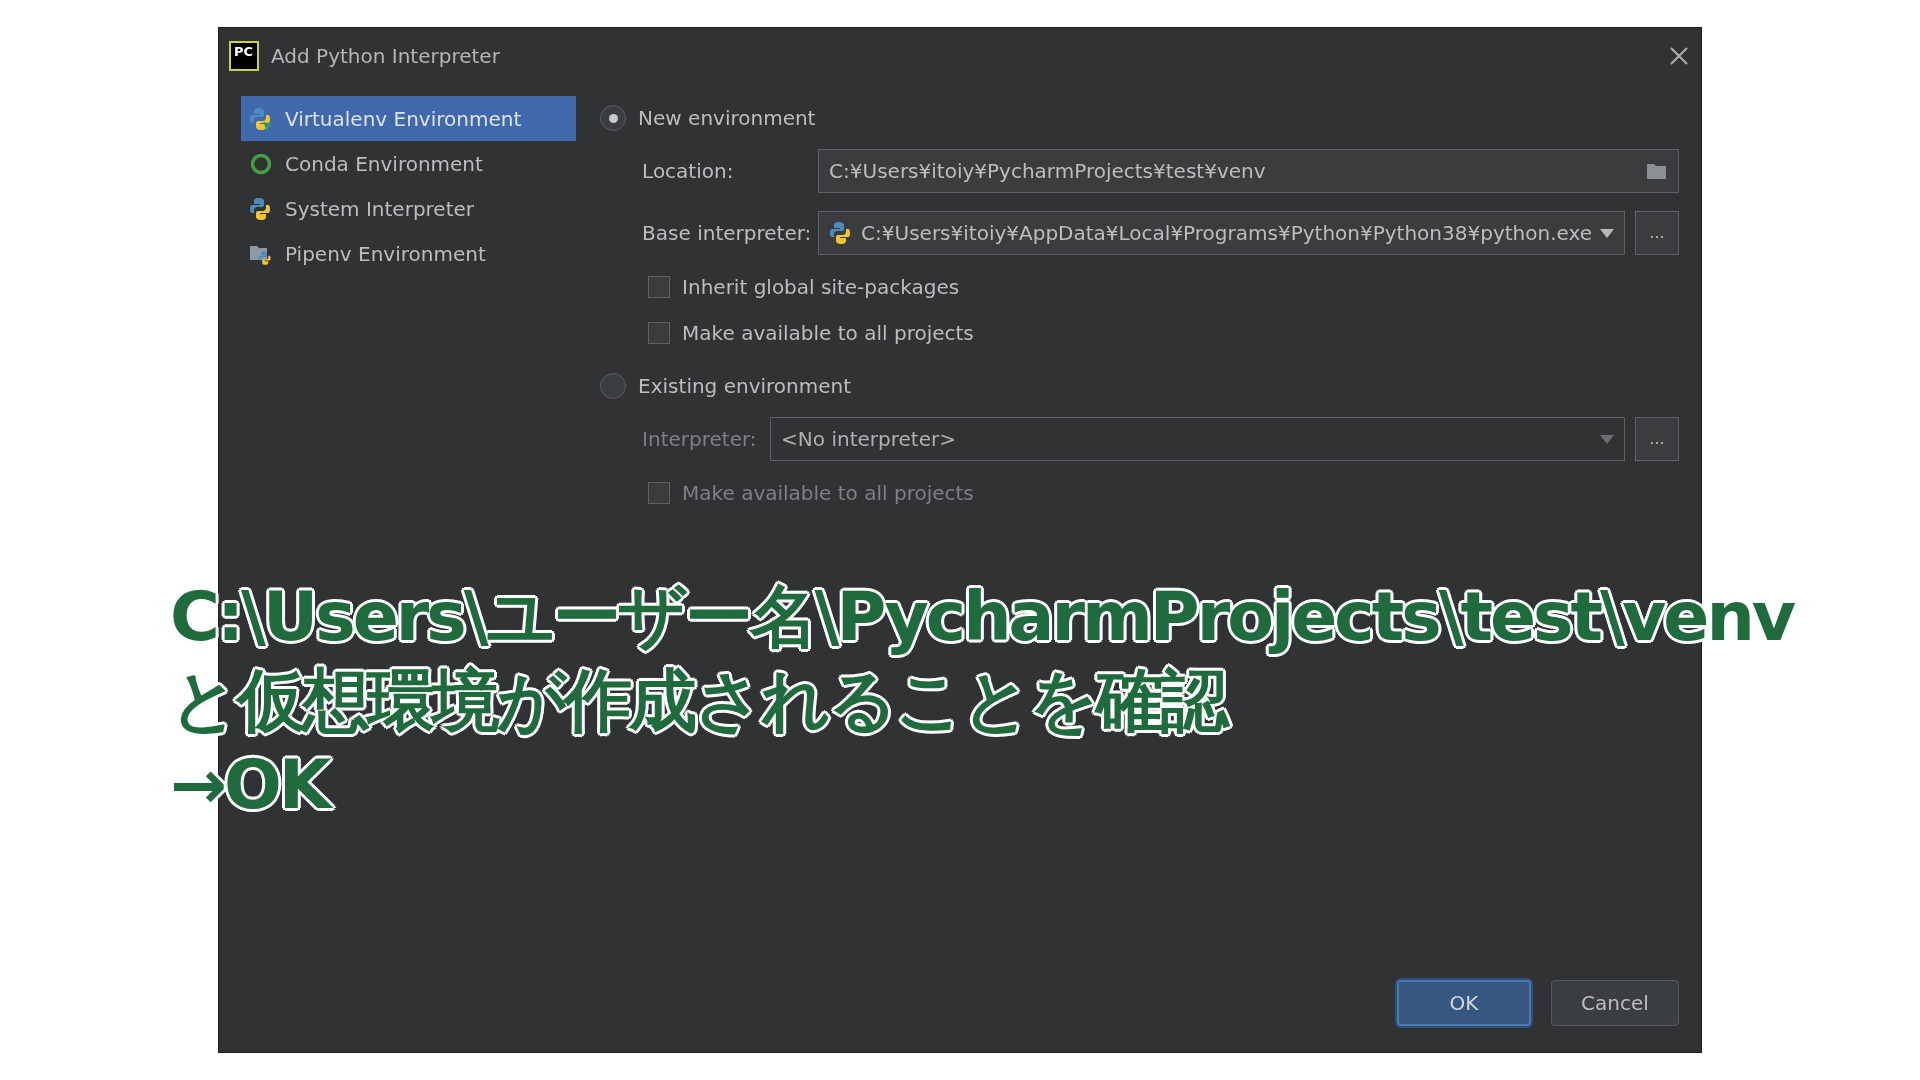 The height and width of the screenshot is (1080, 1920). What do you see at coordinates (1657, 171) in the screenshot?
I see `folder-icon` at bounding box center [1657, 171].